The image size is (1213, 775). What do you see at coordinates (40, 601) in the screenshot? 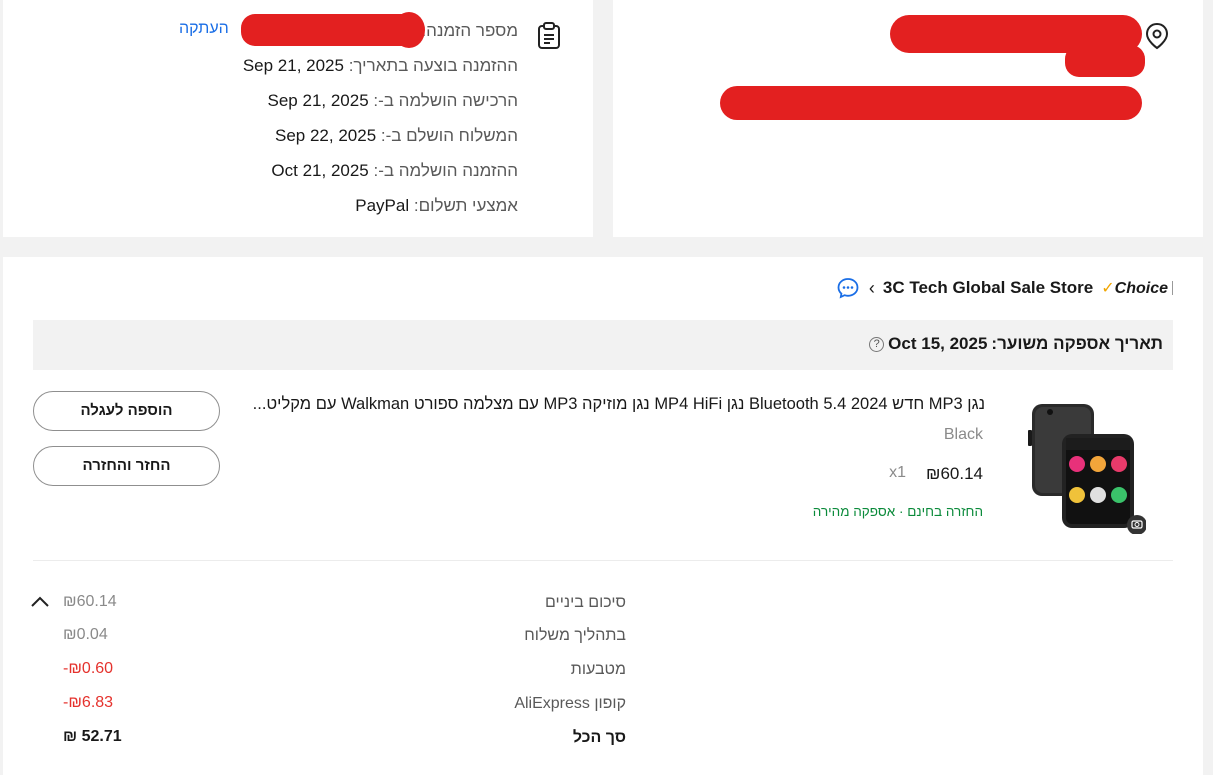
I see `chevron-up-icon` at bounding box center [40, 601].